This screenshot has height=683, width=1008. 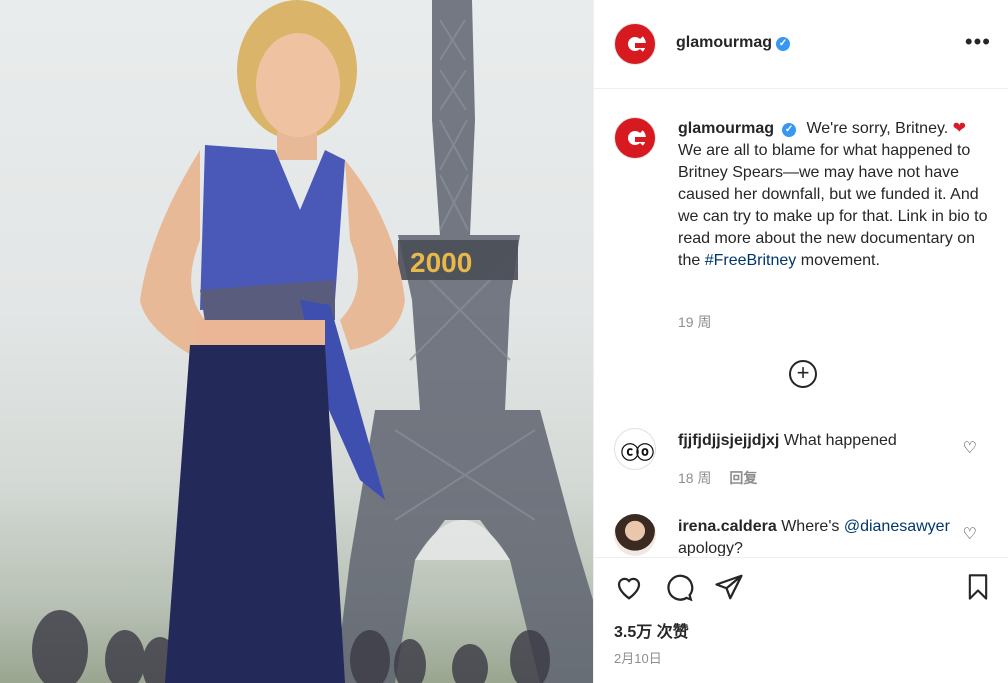 I want to click on save-bookmark-icon, so click(x=978, y=589).